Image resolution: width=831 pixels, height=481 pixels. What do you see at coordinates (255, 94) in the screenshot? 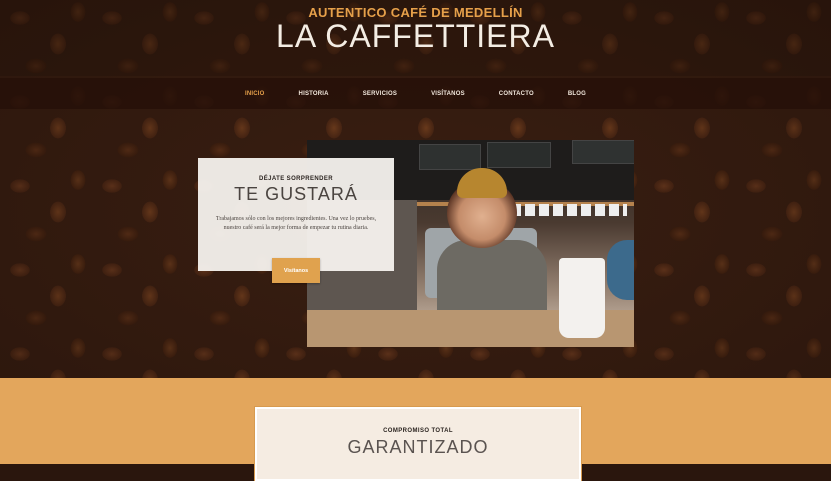
I see `nav-item-inicio: INICIO` at bounding box center [255, 94].